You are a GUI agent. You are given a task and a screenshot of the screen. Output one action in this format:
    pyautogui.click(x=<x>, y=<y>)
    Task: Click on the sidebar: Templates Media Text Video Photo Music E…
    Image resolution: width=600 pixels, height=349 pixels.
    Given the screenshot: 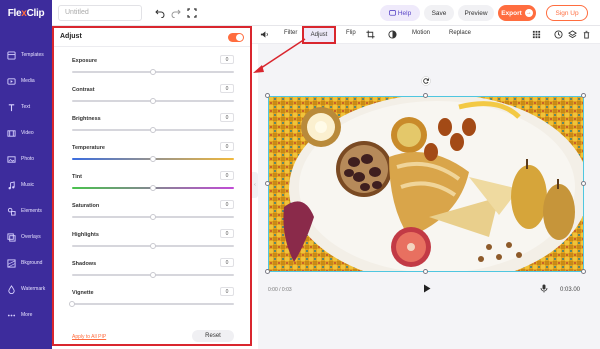 What is the action you would take?
    pyautogui.click(x=26, y=187)
    